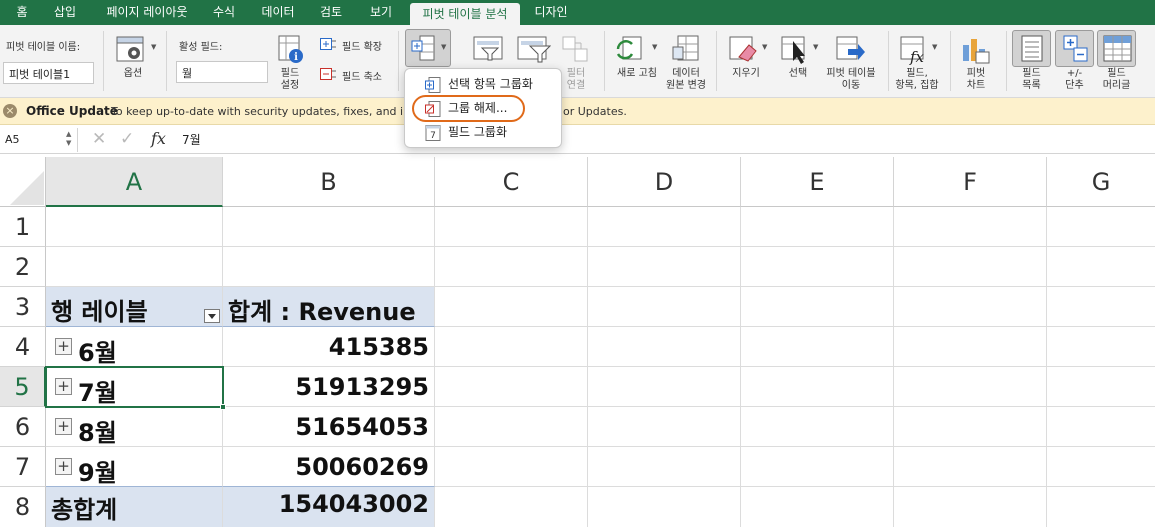  What do you see at coordinates (664, 467) in the screenshot?
I see `cell-D7` at bounding box center [664, 467].